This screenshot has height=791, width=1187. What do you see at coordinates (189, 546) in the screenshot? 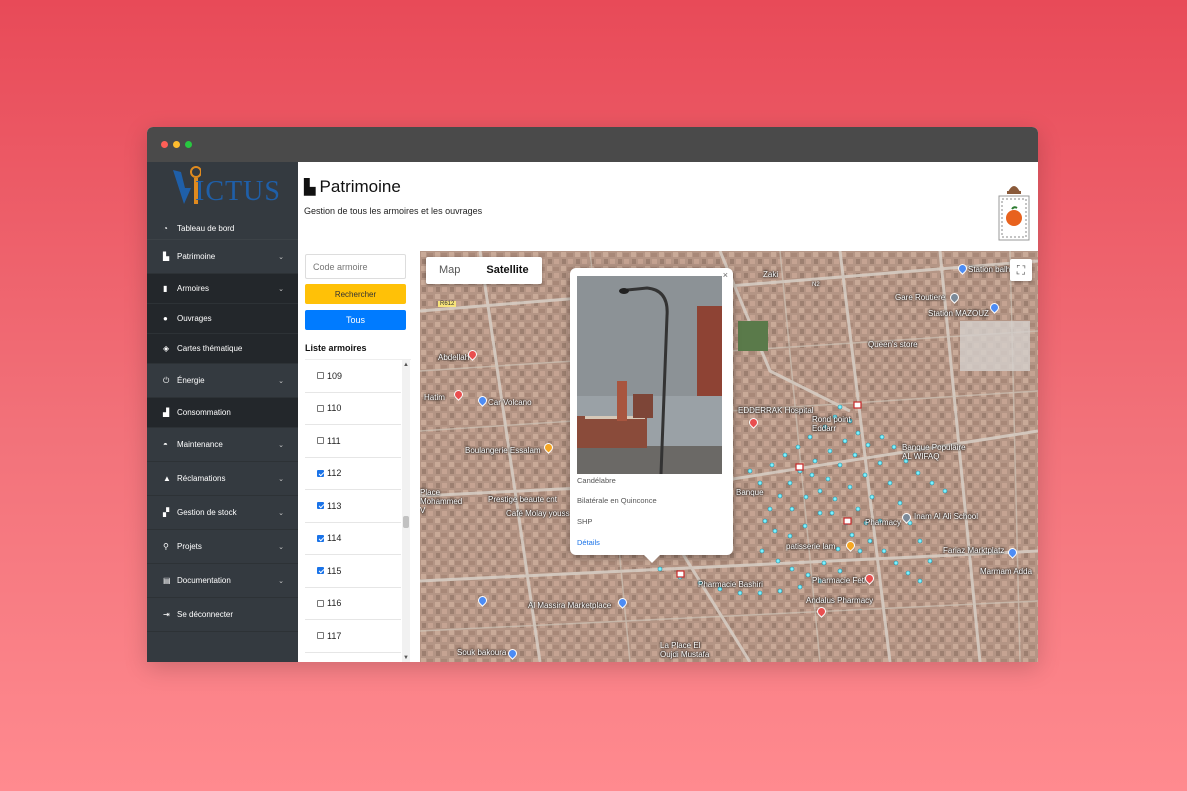
I see `sidebar-item-label: Projets` at bounding box center [189, 546].